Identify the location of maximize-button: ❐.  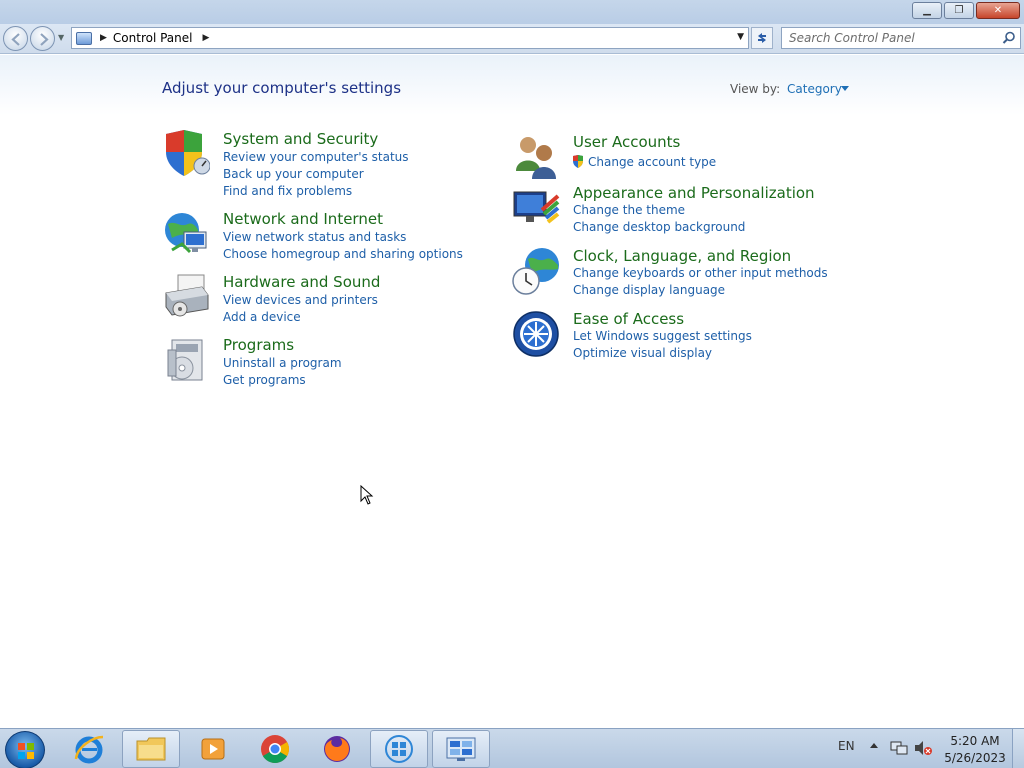
(959, 10).